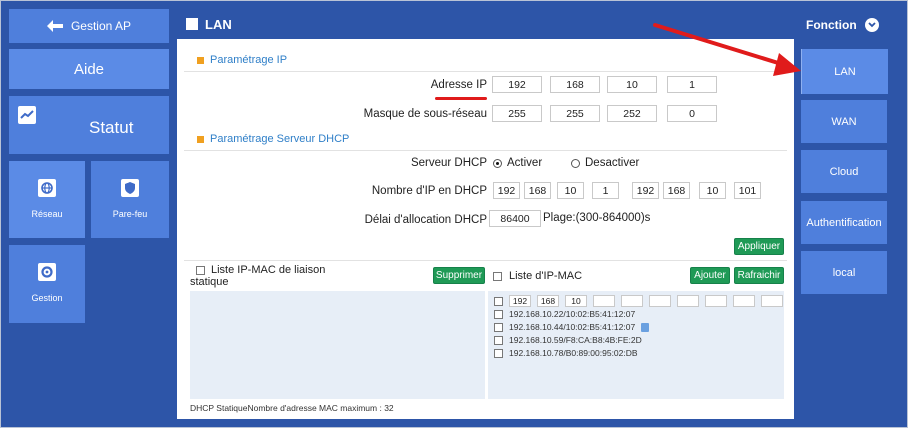 The image size is (908, 428). What do you see at coordinates (727, 49) in the screenshot?
I see `red-arrow-annotation` at bounding box center [727, 49].